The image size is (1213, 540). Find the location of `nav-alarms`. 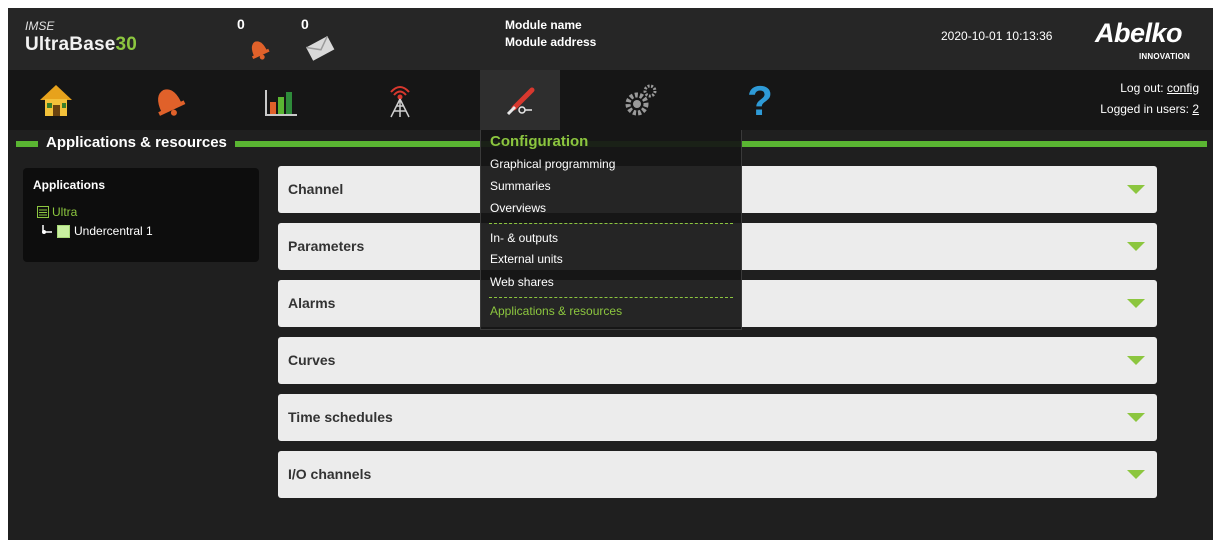

nav-alarms is located at coordinates (168, 100).